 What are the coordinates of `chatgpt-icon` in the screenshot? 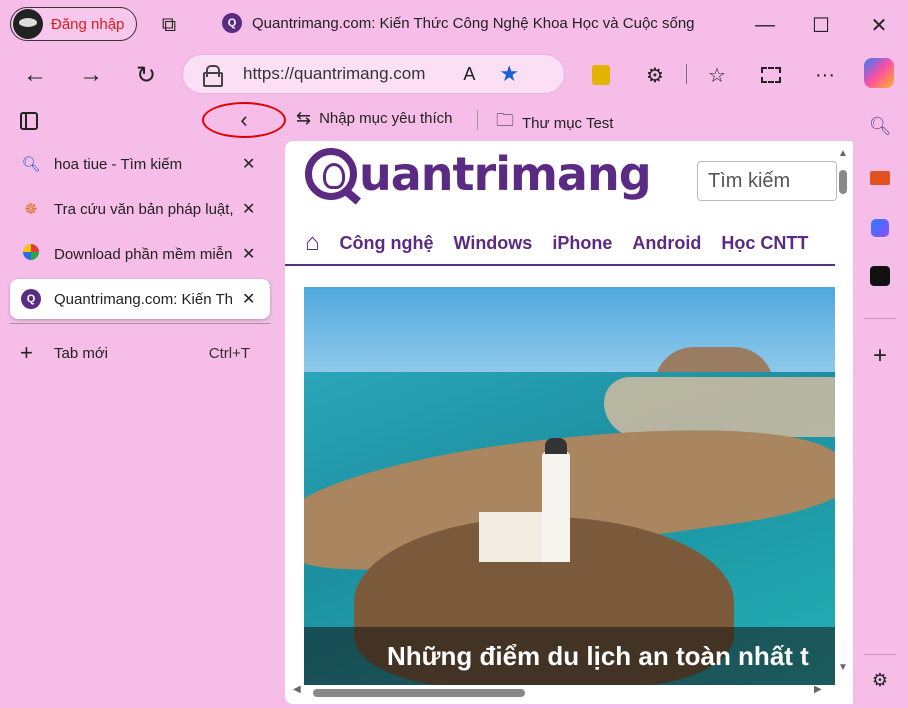 It's located at (880, 276).